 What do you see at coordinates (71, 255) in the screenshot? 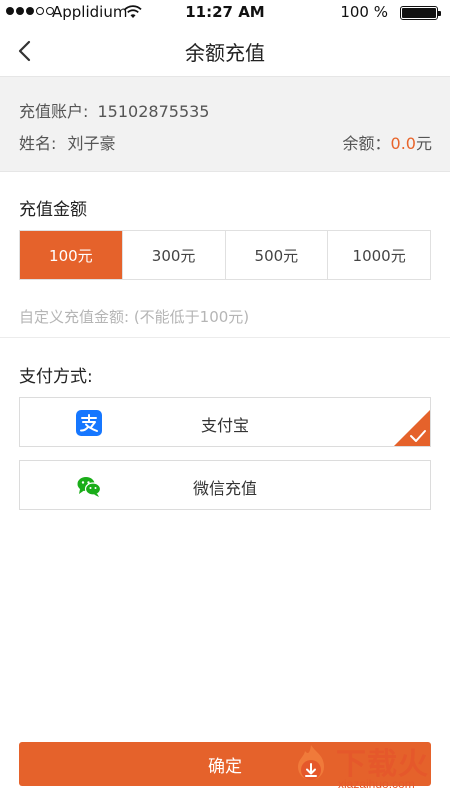
I see `amount-option-100: 100元` at bounding box center [71, 255].